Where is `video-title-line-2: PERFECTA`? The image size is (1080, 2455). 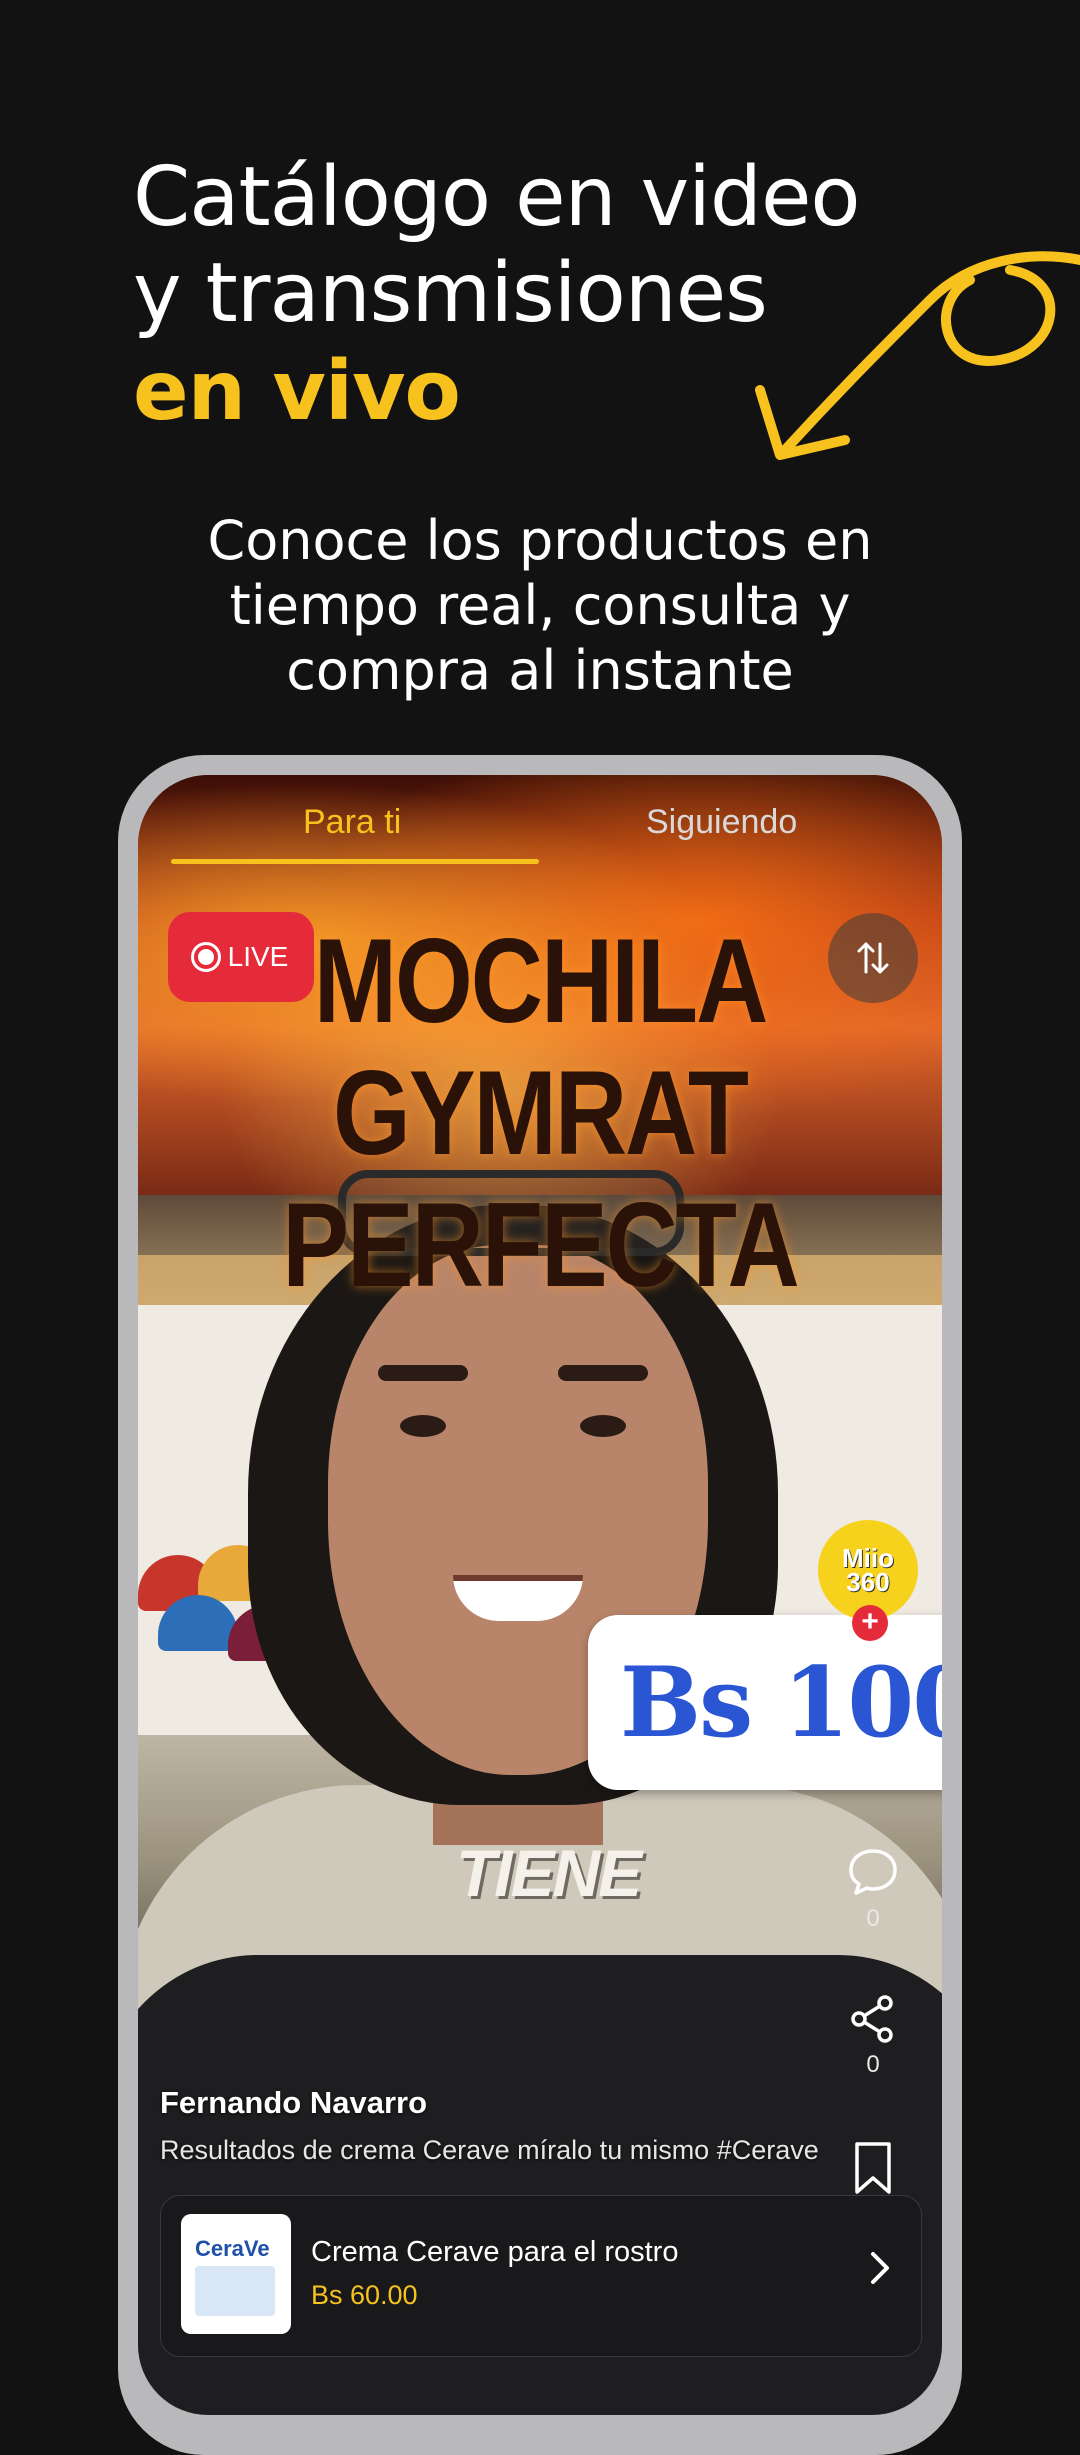 video-title-line-2: PERFECTA is located at coordinates (541, 1245).